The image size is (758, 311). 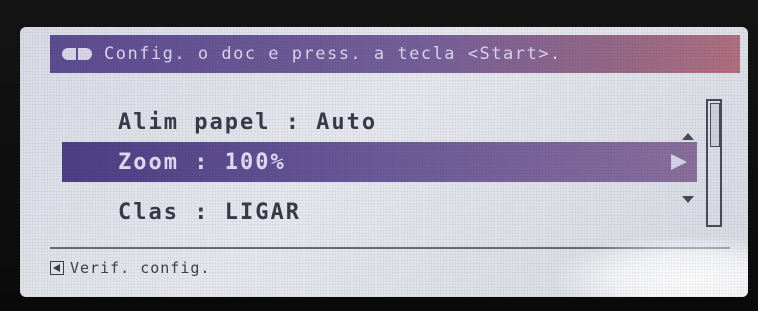 What do you see at coordinates (57, 268) in the screenshot?
I see `back-icon` at bounding box center [57, 268].